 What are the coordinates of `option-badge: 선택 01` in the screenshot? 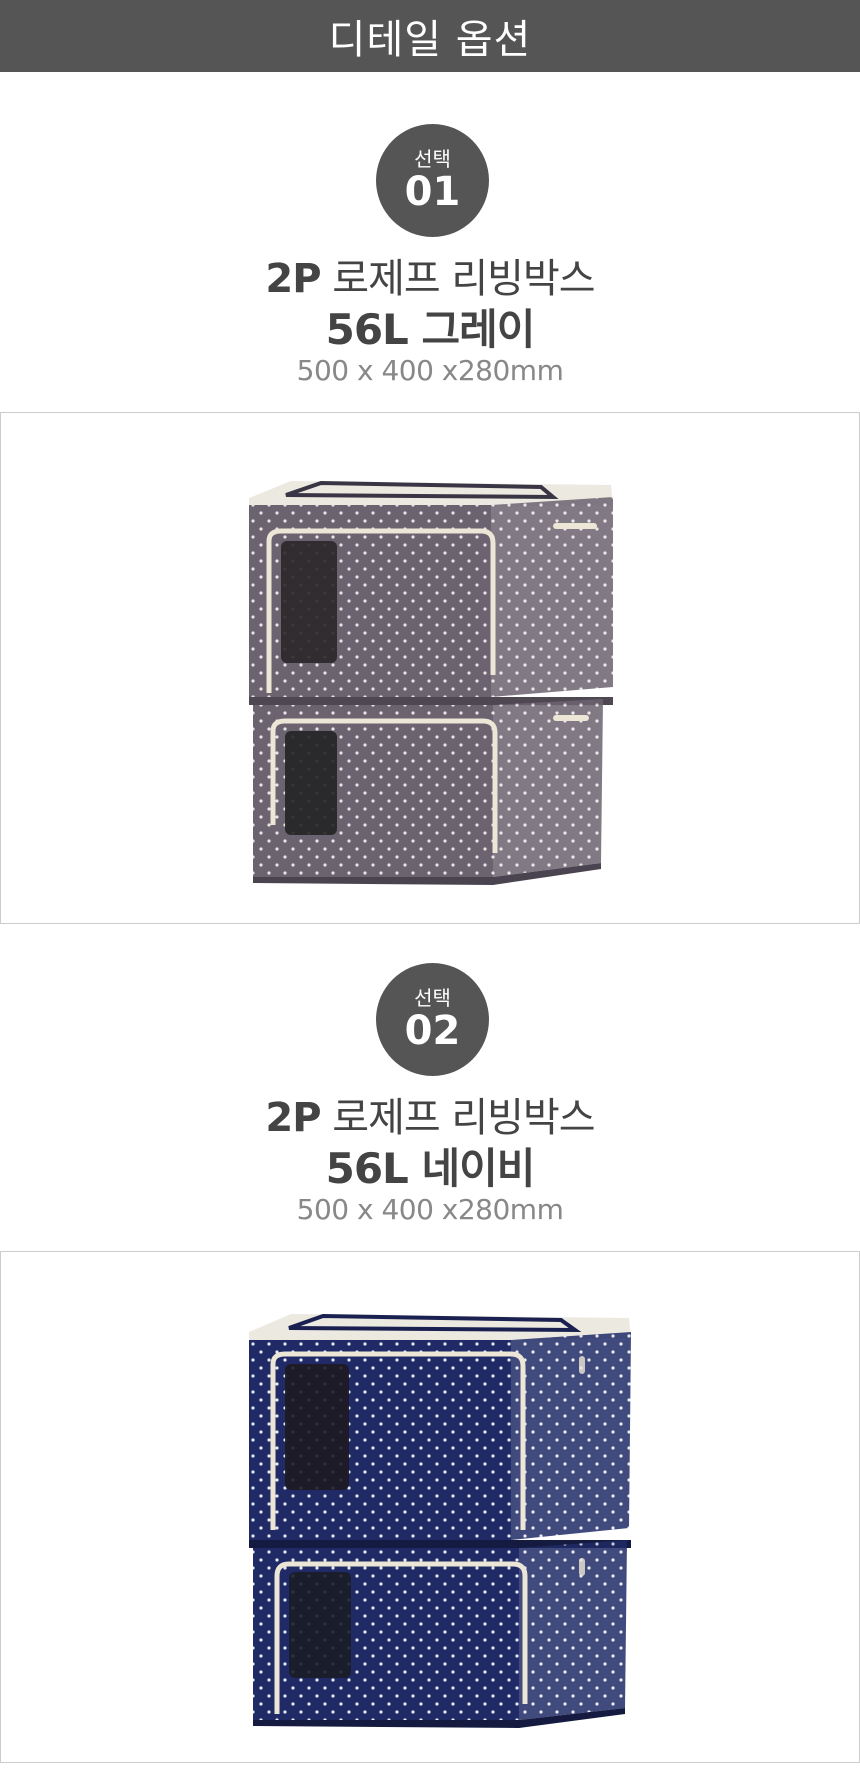 It's located at (432, 180).